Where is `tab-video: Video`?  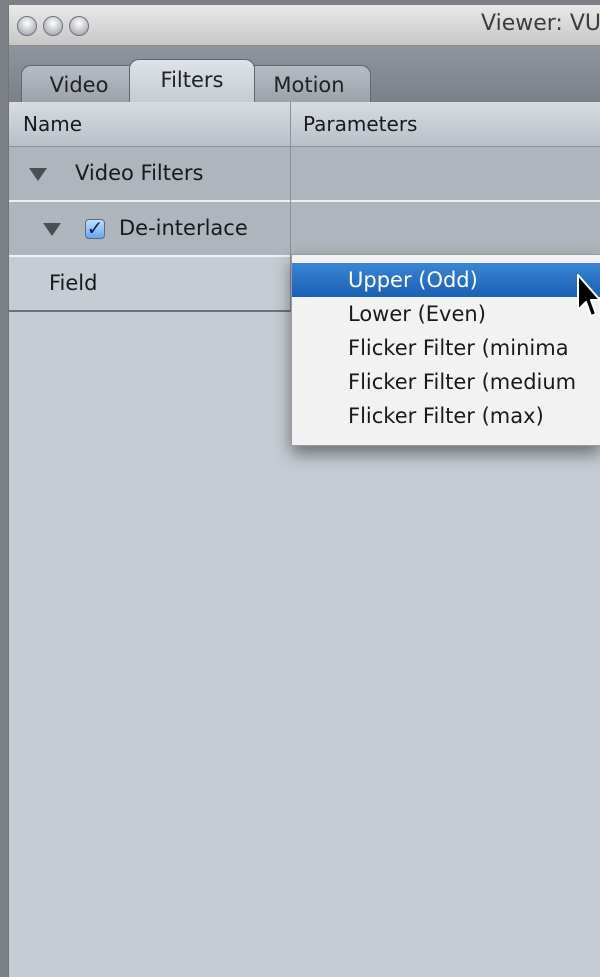
tab-video: Video is located at coordinates (79, 83).